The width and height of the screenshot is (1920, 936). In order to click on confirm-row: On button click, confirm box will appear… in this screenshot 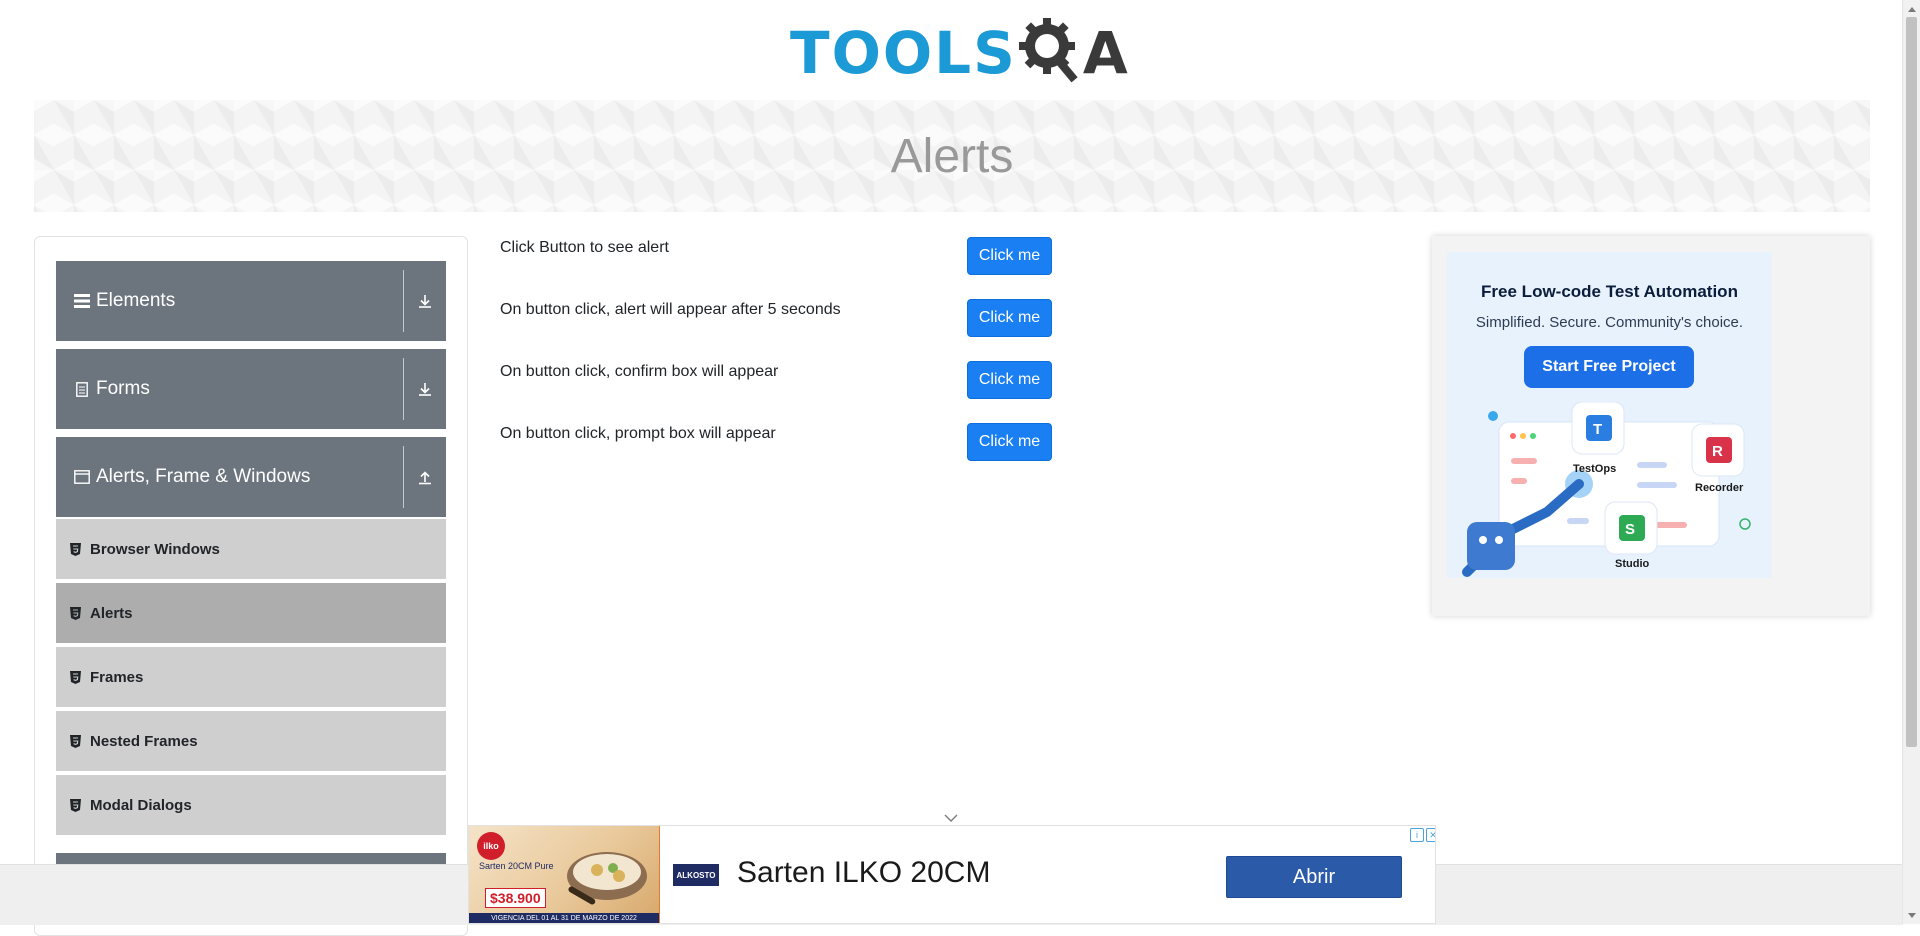, I will do `click(780, 381)`.